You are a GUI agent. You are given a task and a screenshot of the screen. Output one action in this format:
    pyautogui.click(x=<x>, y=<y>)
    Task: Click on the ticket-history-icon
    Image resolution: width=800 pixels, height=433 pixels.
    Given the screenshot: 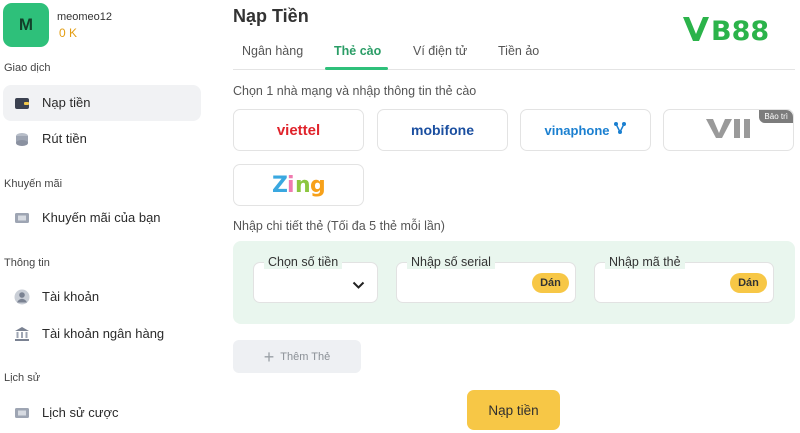 What is the action you would take?
    pyautogui.click(x=22, y=413)
    